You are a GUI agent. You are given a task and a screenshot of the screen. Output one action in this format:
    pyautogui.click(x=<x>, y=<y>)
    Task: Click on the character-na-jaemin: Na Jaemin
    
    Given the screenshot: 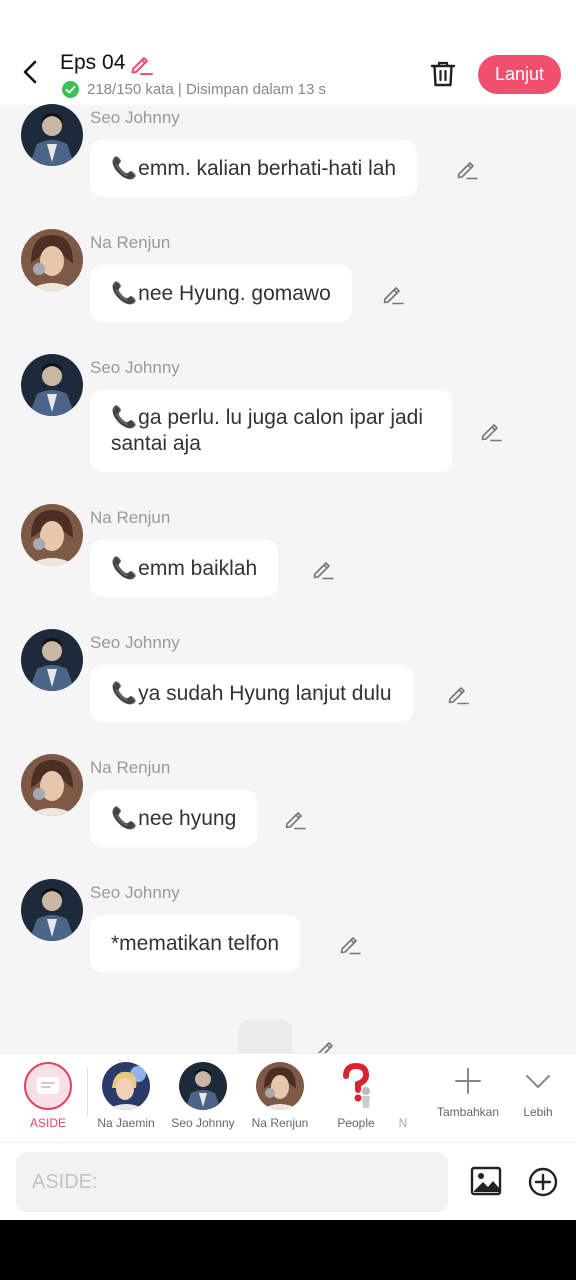 What is the action you would take?
    pyautogui.click(x=126, y=1096)
    